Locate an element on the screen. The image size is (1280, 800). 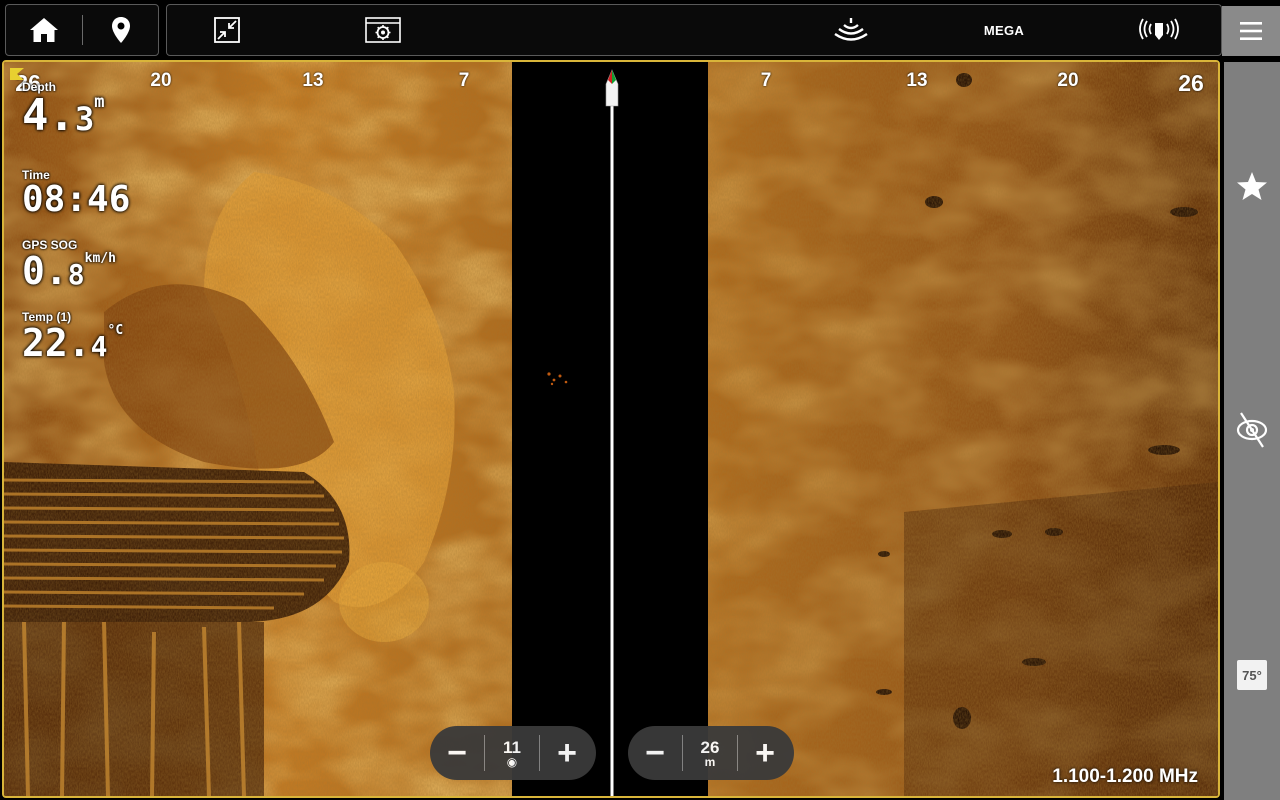
range-plus-button: + is located at coordinates (765, 753).